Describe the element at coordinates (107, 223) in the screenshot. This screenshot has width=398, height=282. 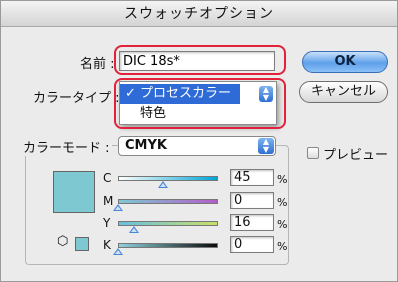
I see `channel-letter: Y` at that location.